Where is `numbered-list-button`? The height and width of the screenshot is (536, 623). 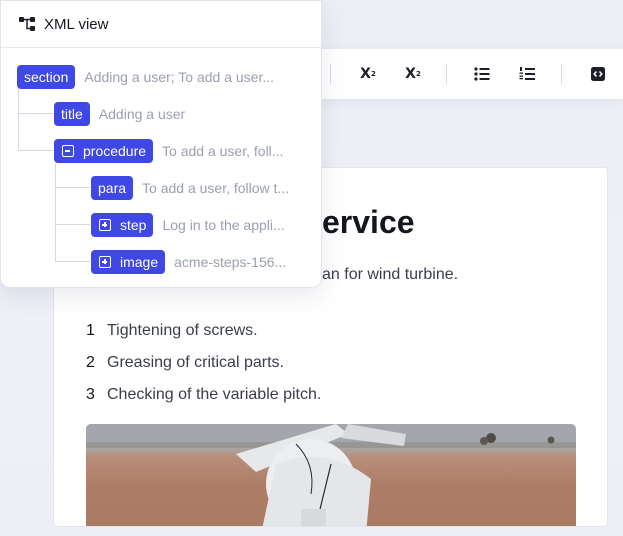
numbered-list-button is located at coordinates (527, 74).